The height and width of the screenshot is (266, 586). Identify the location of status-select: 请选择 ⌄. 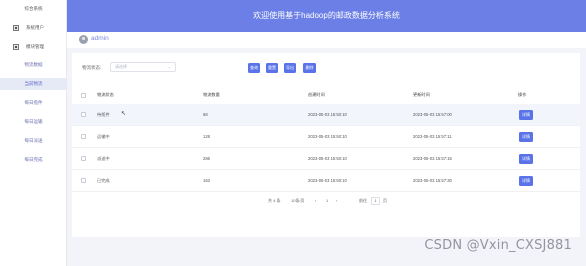
(143, 67).